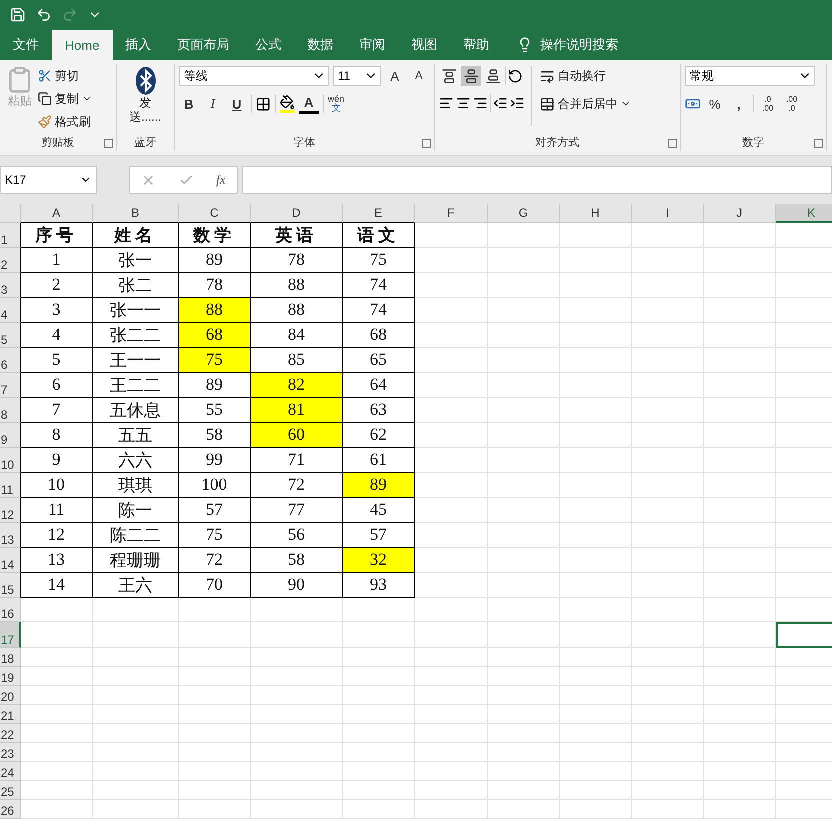  Describe the element at coordinates (596, 213) in the screenshot. I see `column-header: H` at that location.